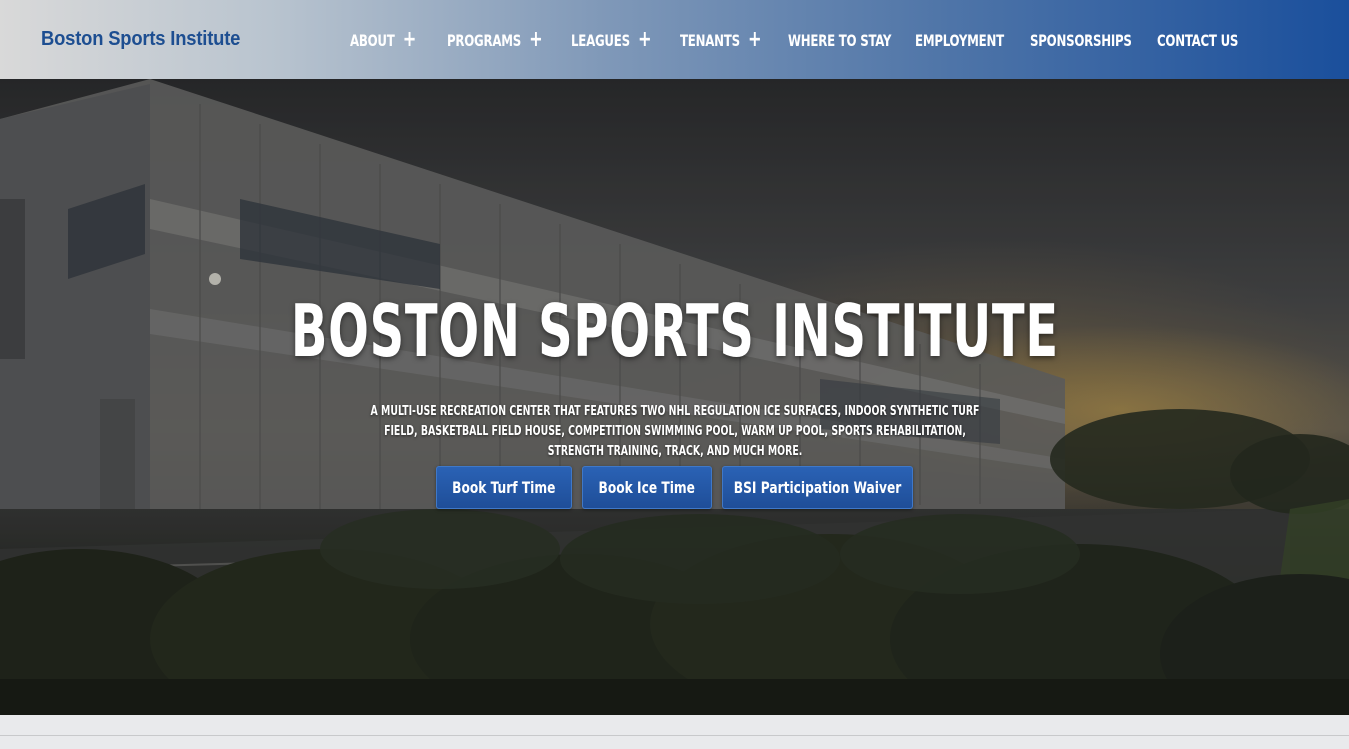  I want to click on divider, so click(674, 735).